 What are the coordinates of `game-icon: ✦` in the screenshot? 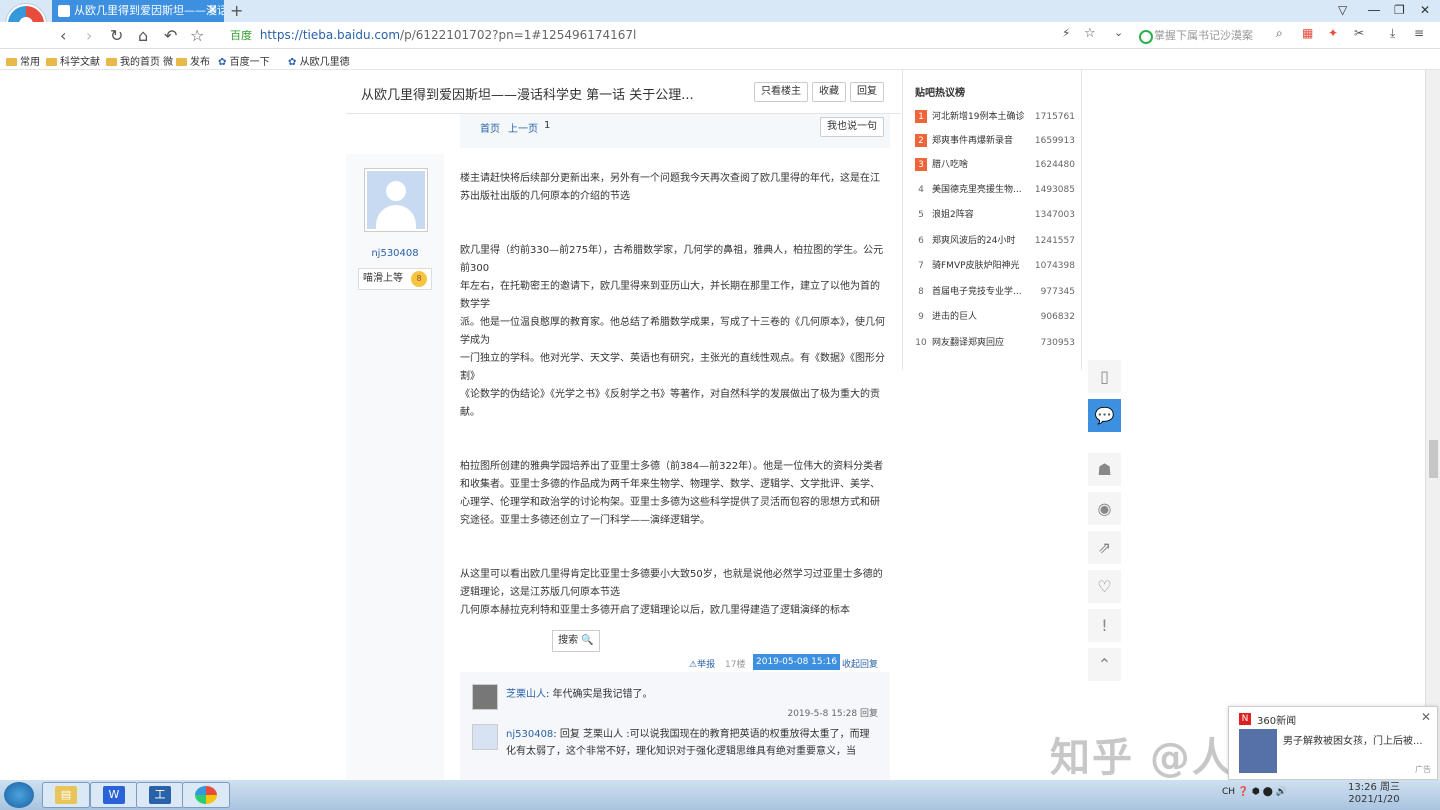 It's located at (1333, 33).